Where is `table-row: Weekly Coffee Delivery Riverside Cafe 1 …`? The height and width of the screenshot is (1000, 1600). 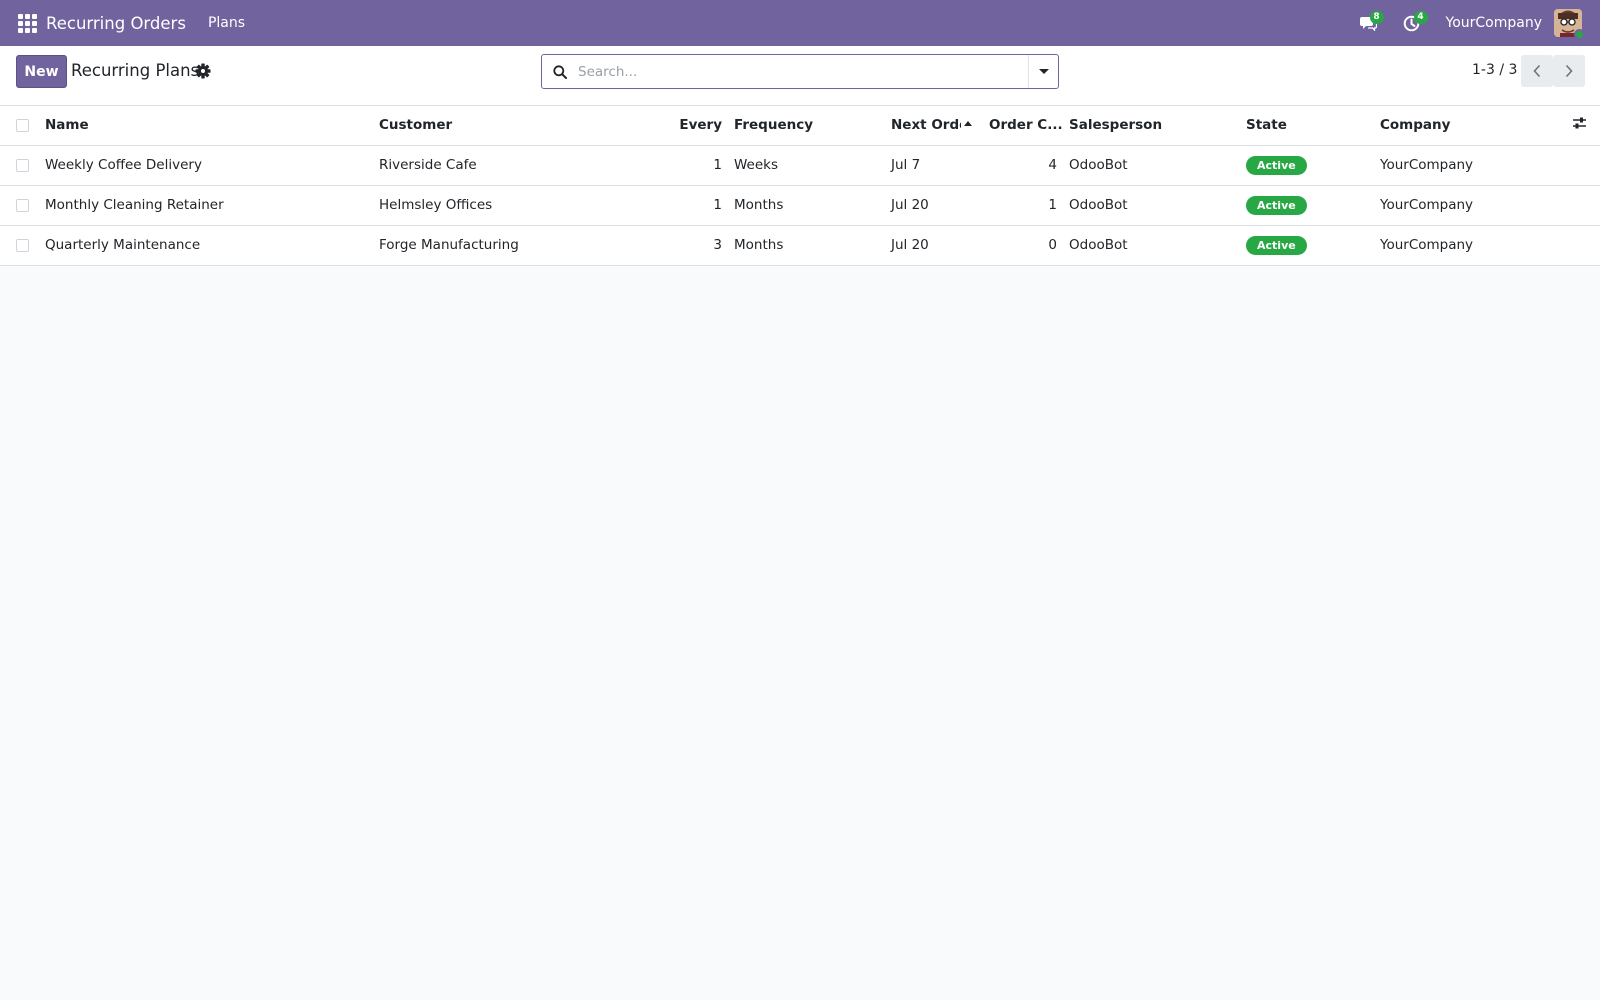 table-row: Weekly Coffee Delivery Riverside Cafe 1 … is located at coordinates (800, 165).